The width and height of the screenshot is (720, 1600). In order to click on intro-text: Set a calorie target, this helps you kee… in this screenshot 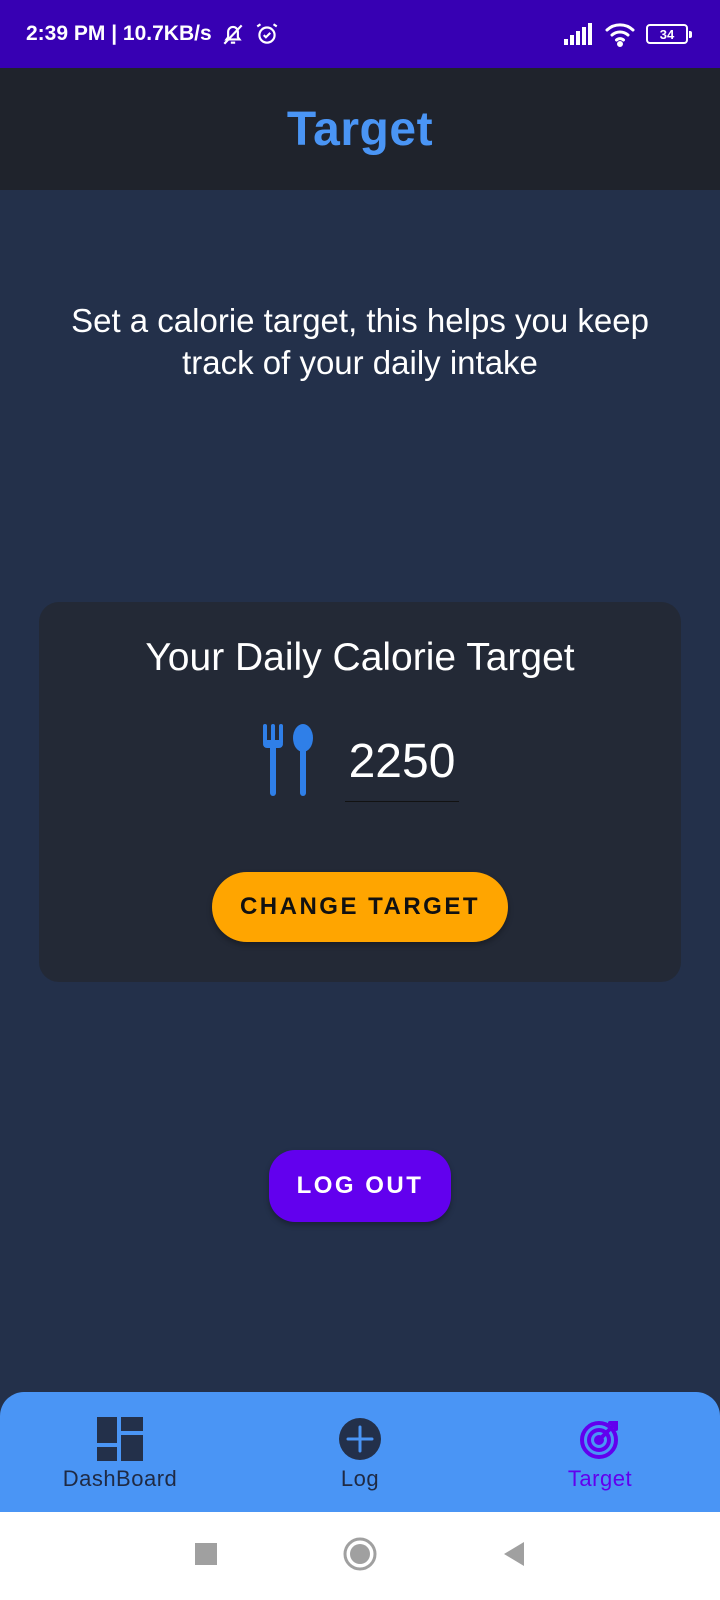, I will do `click(360, 341)`.